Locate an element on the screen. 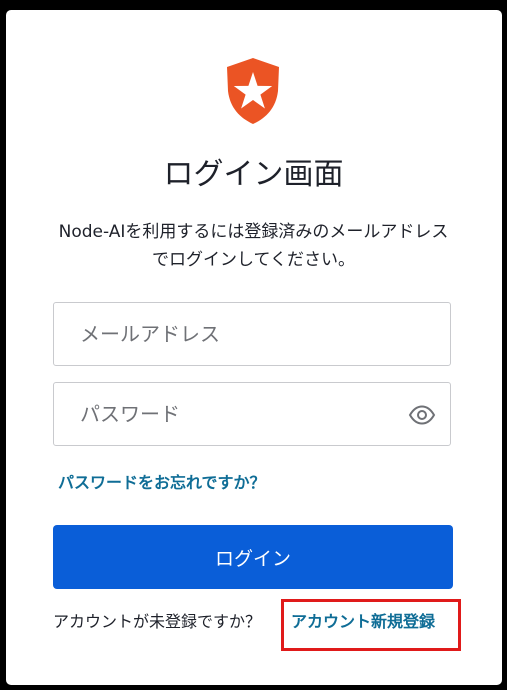 This screenshot has width=507, height=690. password-field-container is located at coordinates (252, 414).